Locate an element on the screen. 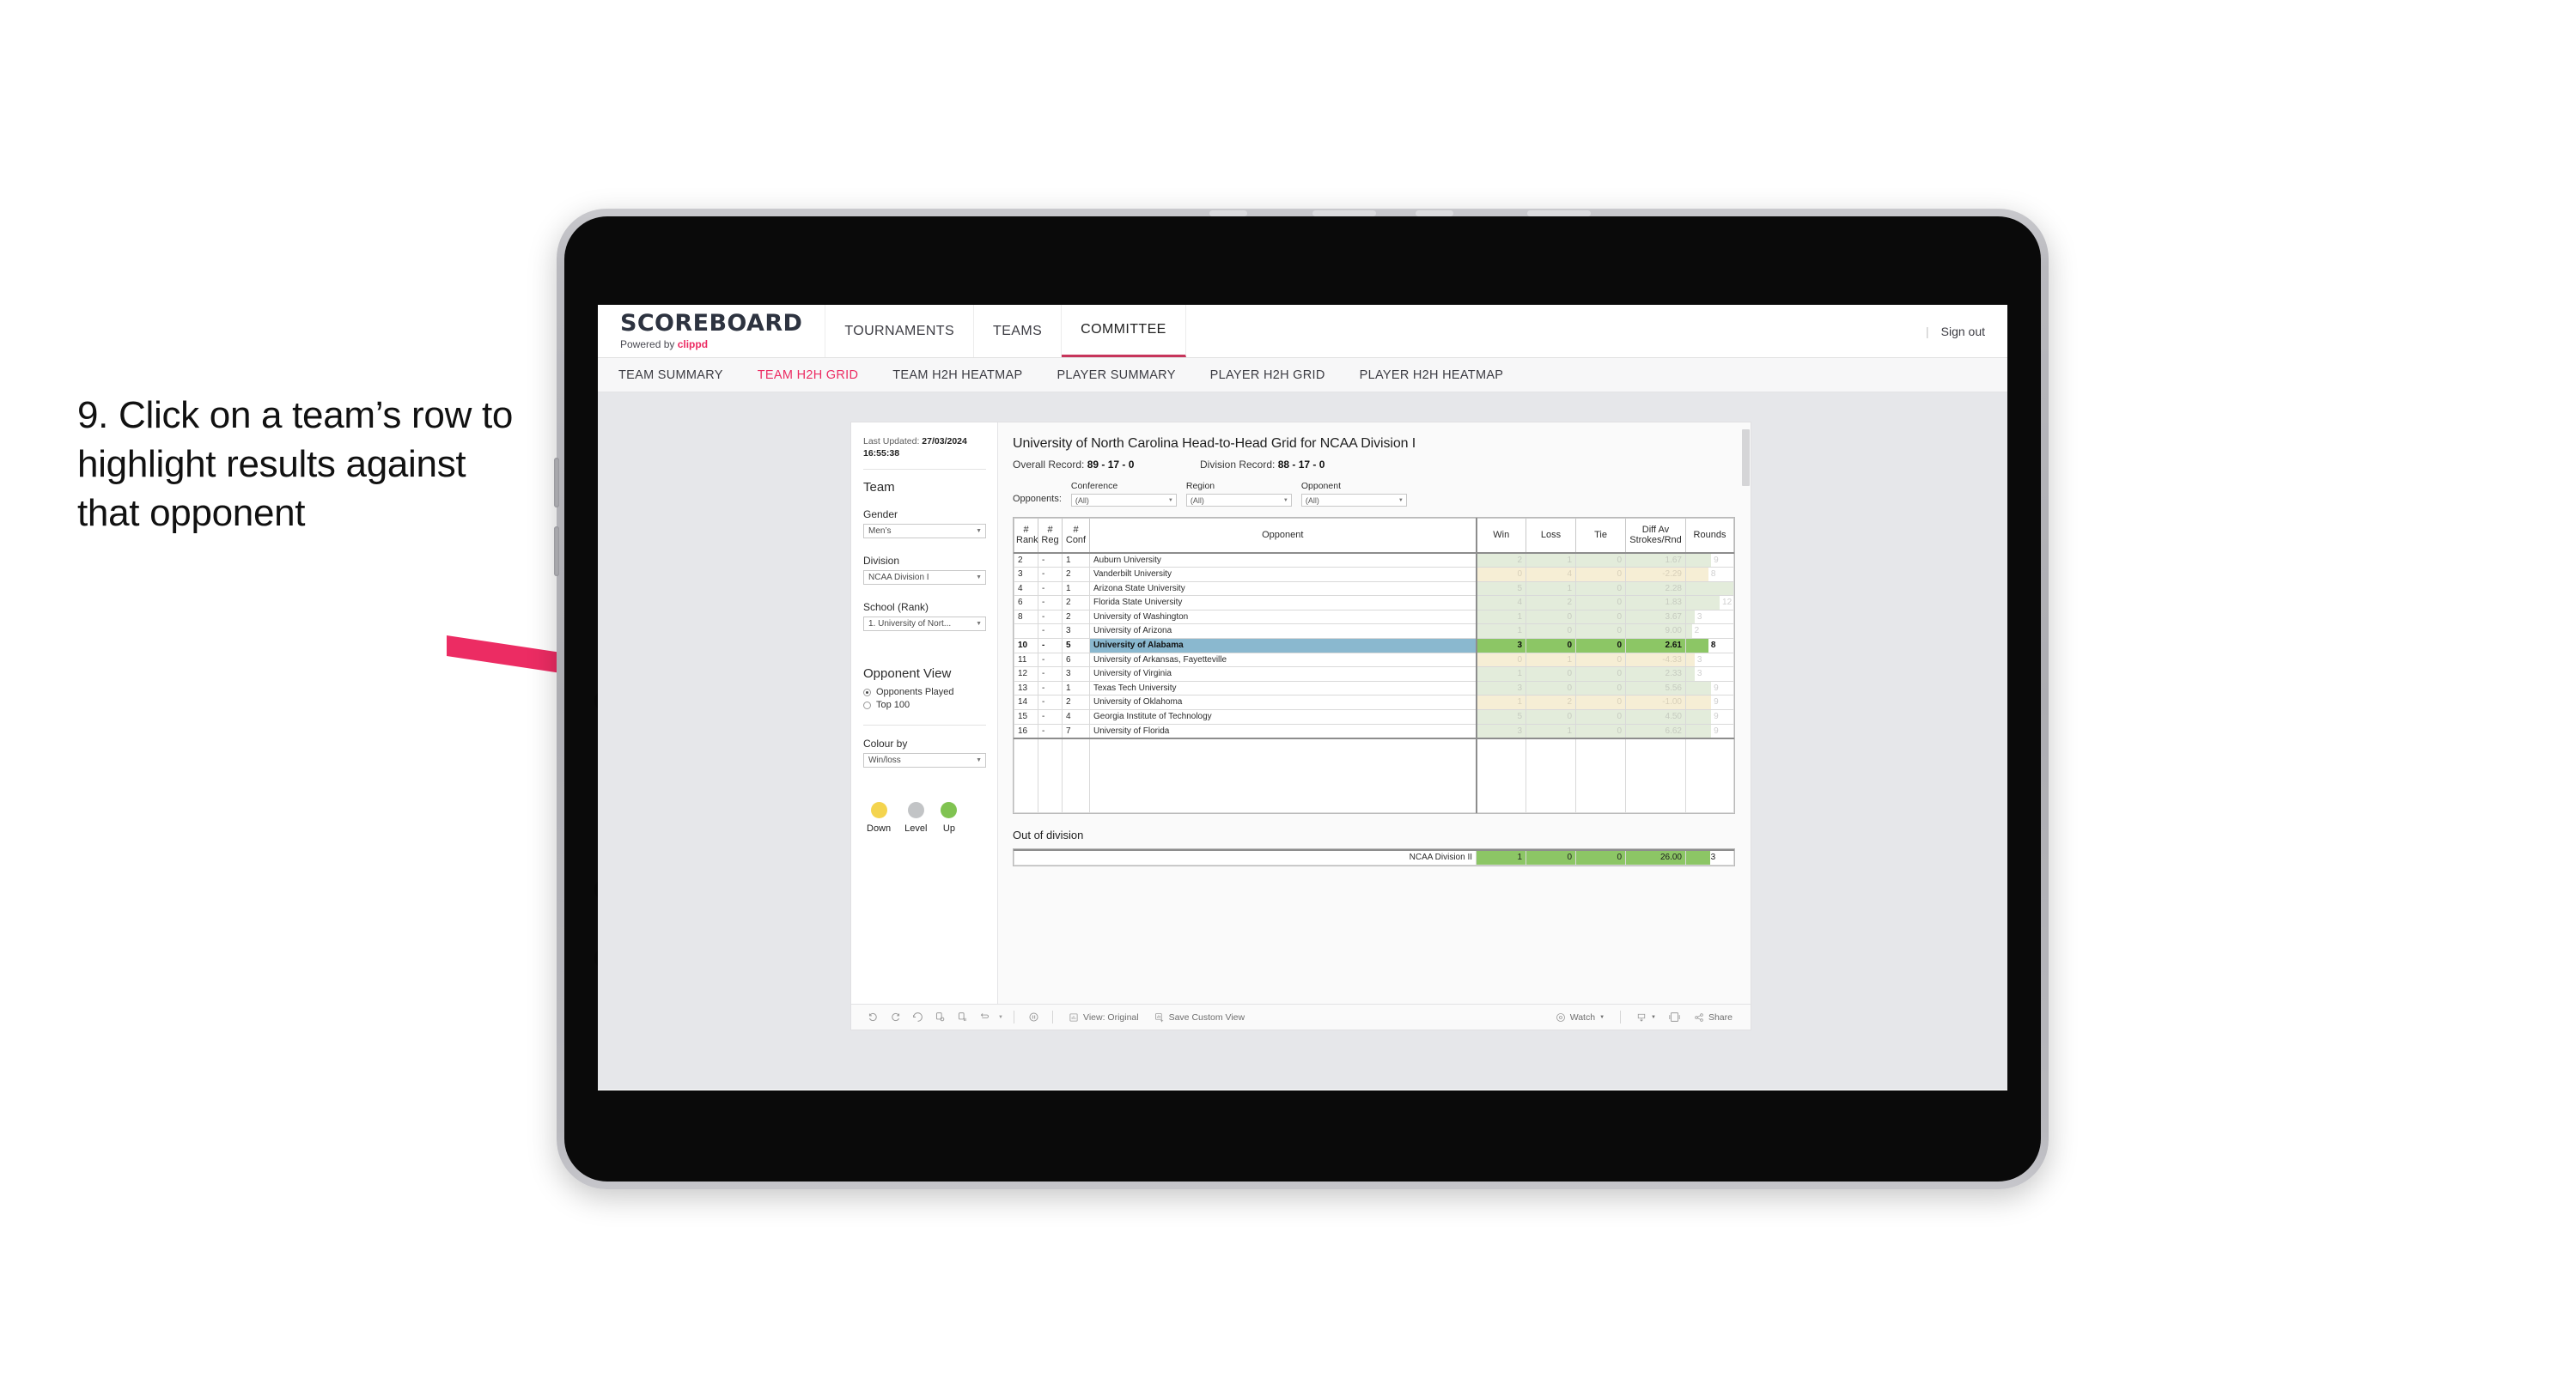 The width and height of the screenshot is (2576, 1385). gender-label: Gender is located at coordinates (880, 514).